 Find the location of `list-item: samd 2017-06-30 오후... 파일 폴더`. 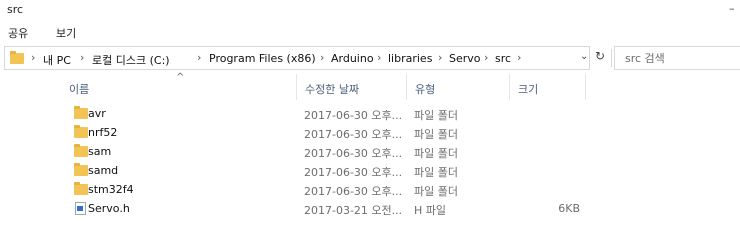

list-item: samd 2017-06-30 오후... 파일 폴더 is located at coordinates (404, 170).